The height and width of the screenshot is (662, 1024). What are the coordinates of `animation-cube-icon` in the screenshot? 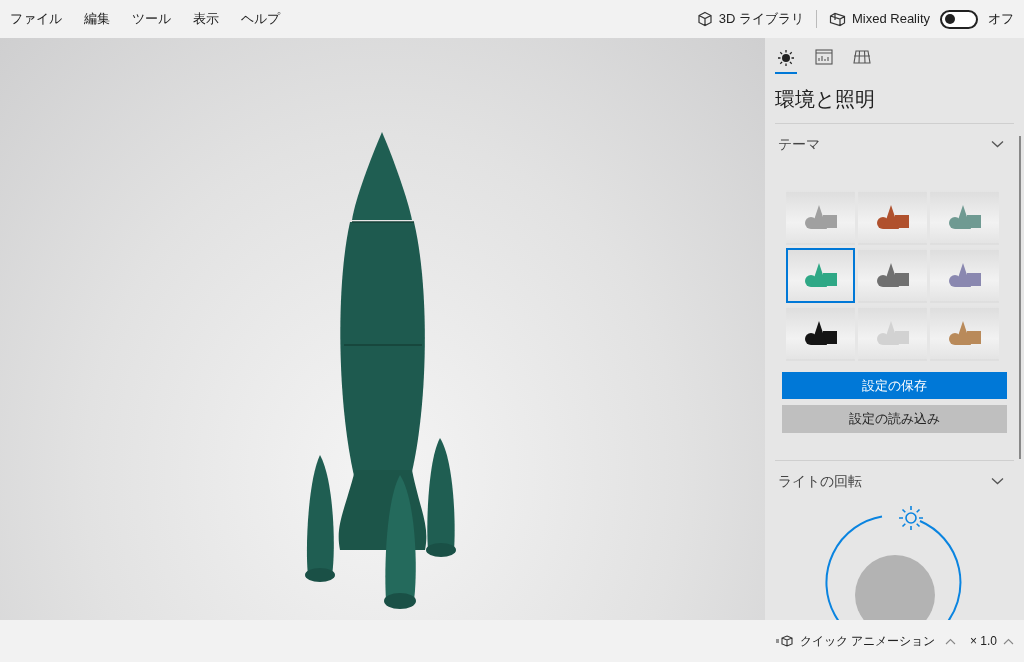 It's located at (784, 641).